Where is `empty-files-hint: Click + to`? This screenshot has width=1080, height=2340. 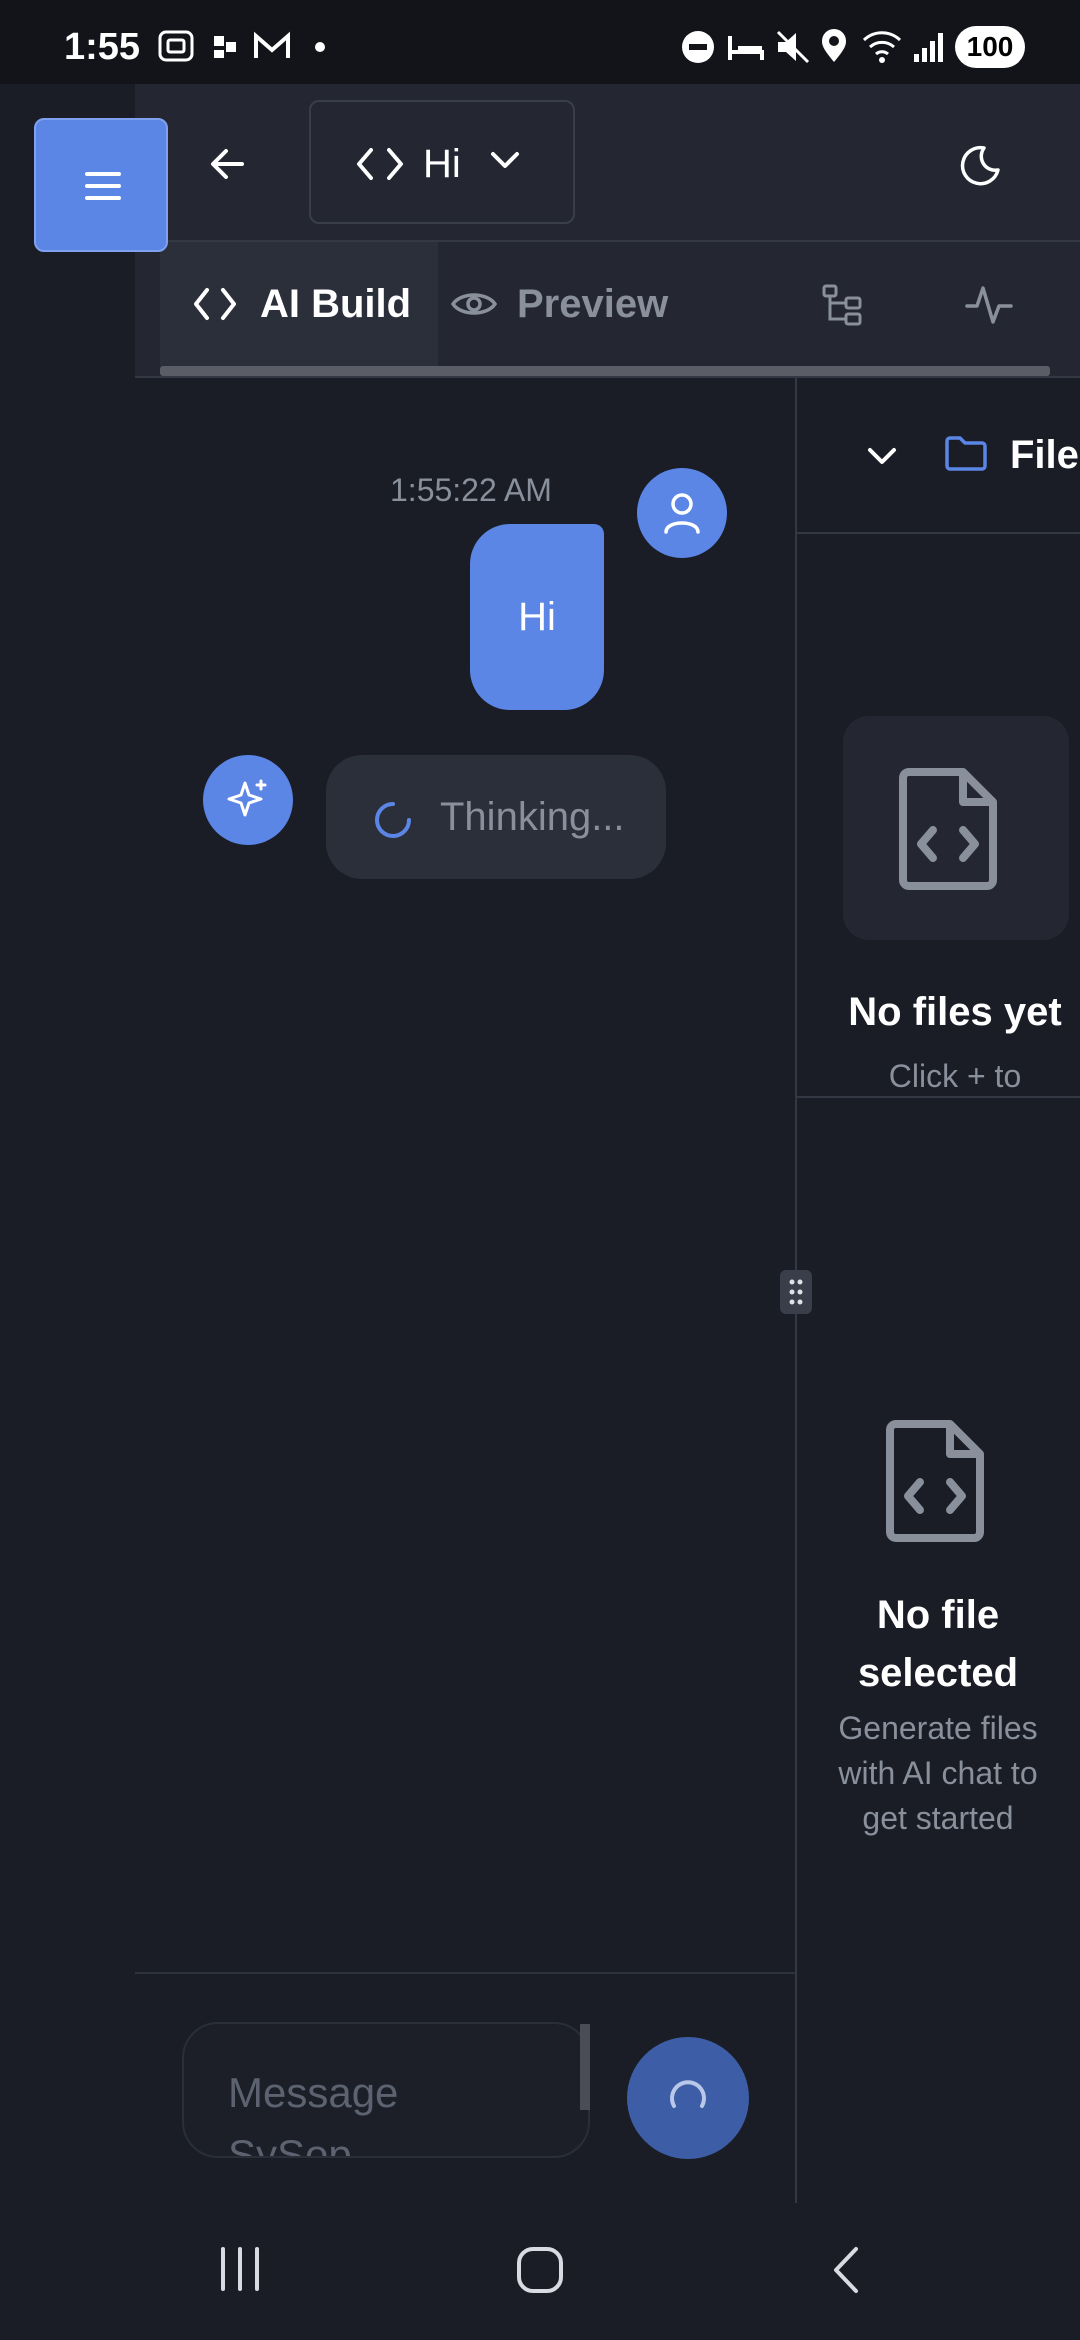 empty-files-hint: Click + to is located at coordinates (955, 1076).